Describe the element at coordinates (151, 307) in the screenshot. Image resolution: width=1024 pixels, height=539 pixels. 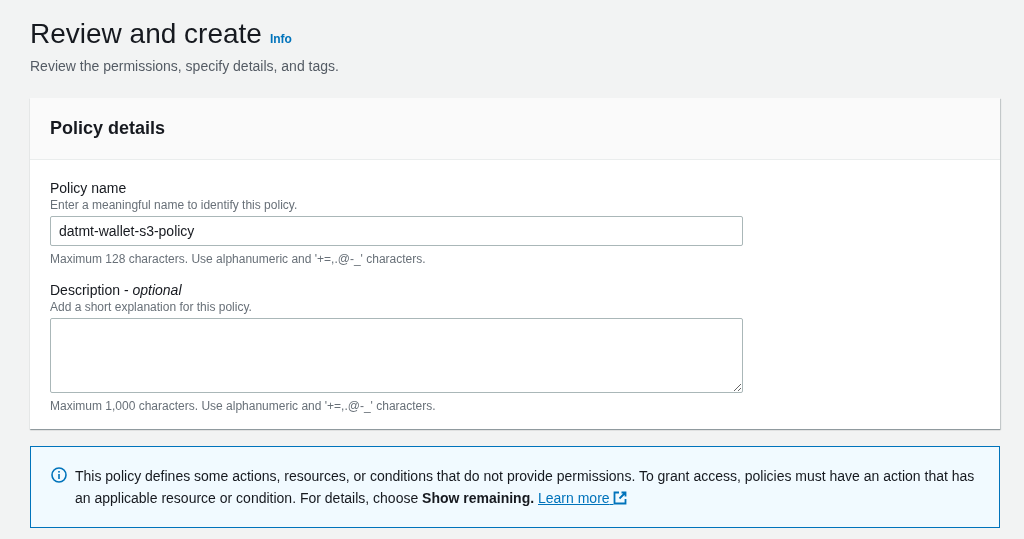
I see `field-hint: Add a short explanation for this policy.` at that location.